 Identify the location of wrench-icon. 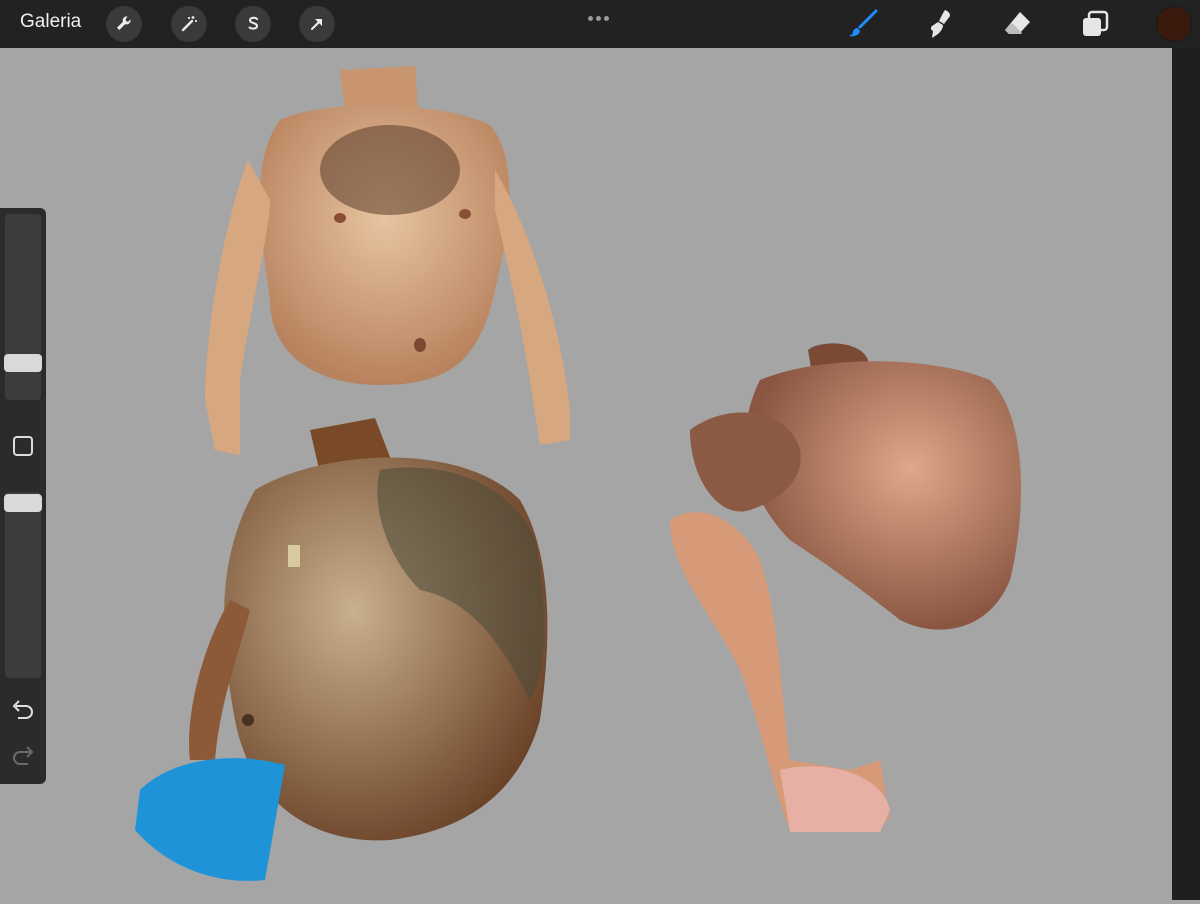
(124, 24).